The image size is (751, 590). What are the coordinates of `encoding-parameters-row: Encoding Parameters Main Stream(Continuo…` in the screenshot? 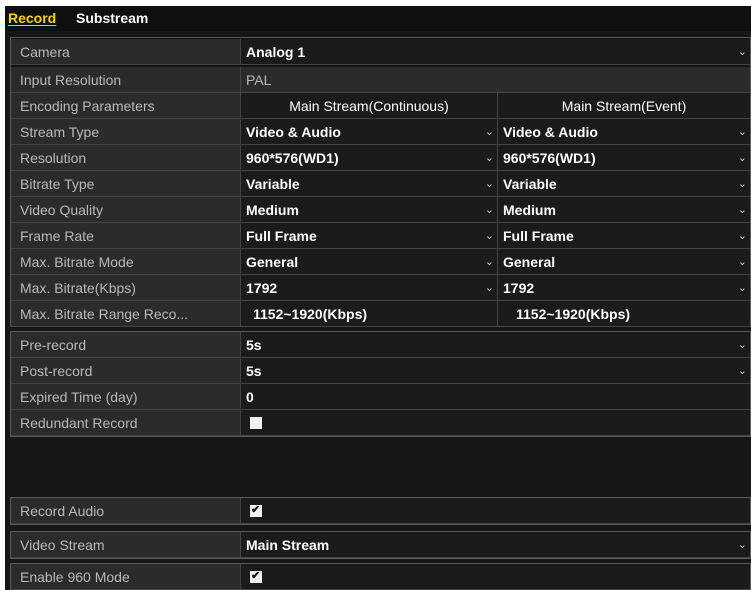 It's located at (380, 106).